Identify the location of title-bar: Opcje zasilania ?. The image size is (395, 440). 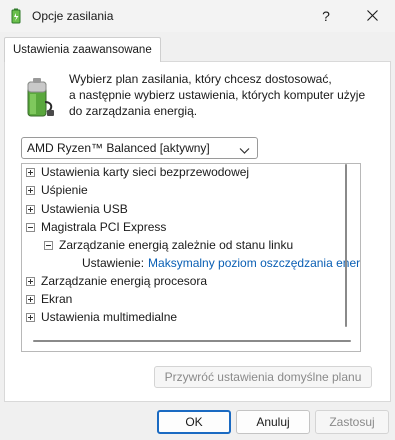
(197, 16).